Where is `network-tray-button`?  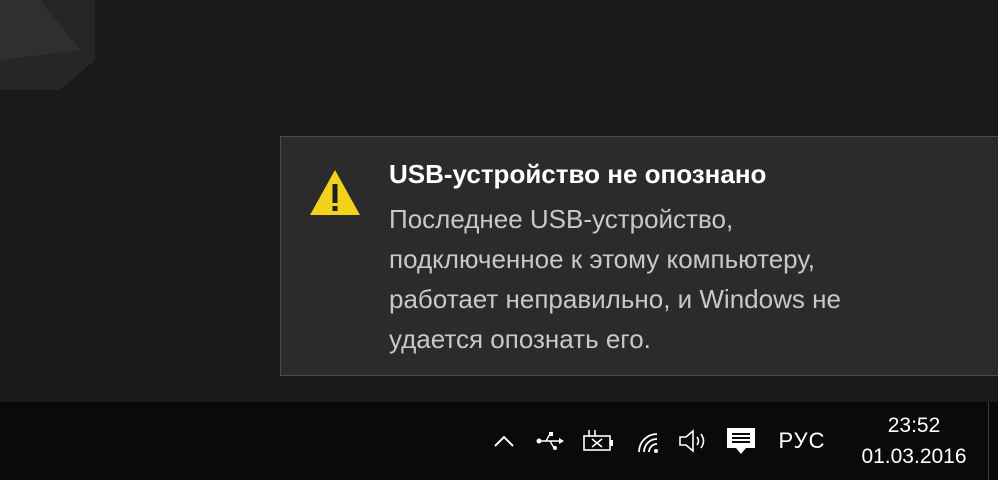
network-tray-button is located at coordinates (648, 441).